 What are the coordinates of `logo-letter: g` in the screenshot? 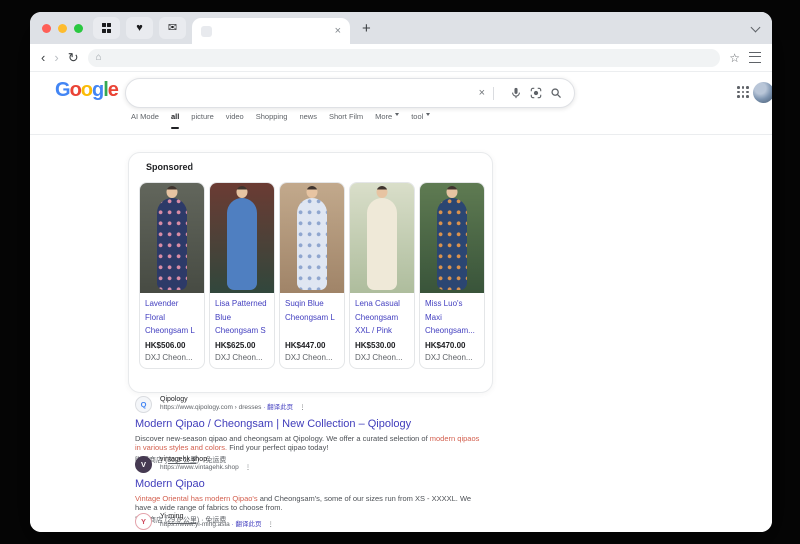 It's located at (98, 90).